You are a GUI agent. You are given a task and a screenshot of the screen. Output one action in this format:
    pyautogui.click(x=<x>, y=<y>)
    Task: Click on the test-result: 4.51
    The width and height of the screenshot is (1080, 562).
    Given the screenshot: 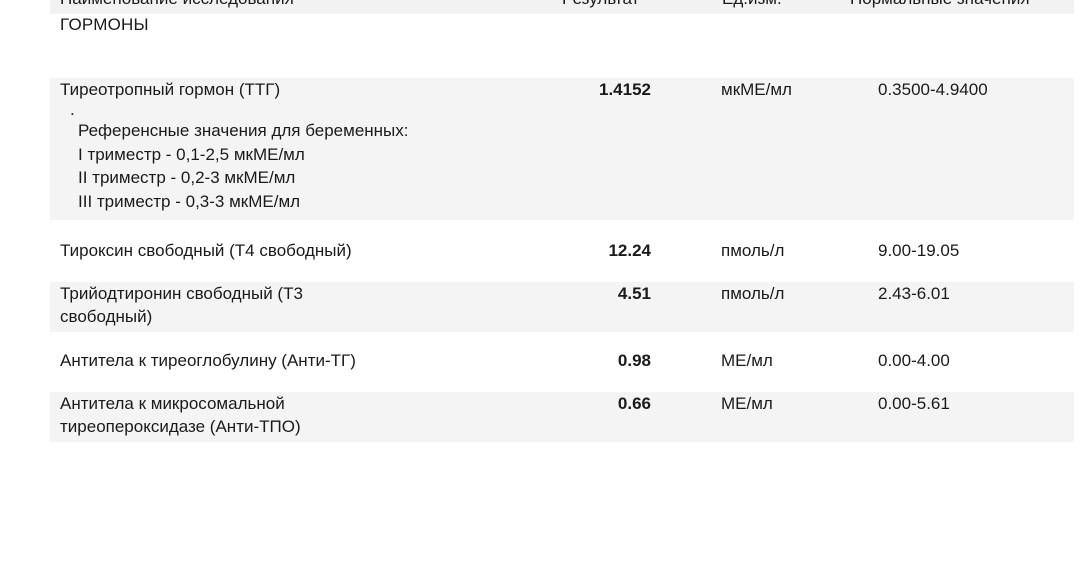 What is the action you would take?
    pyautogui.click(x=634, y=293)
    